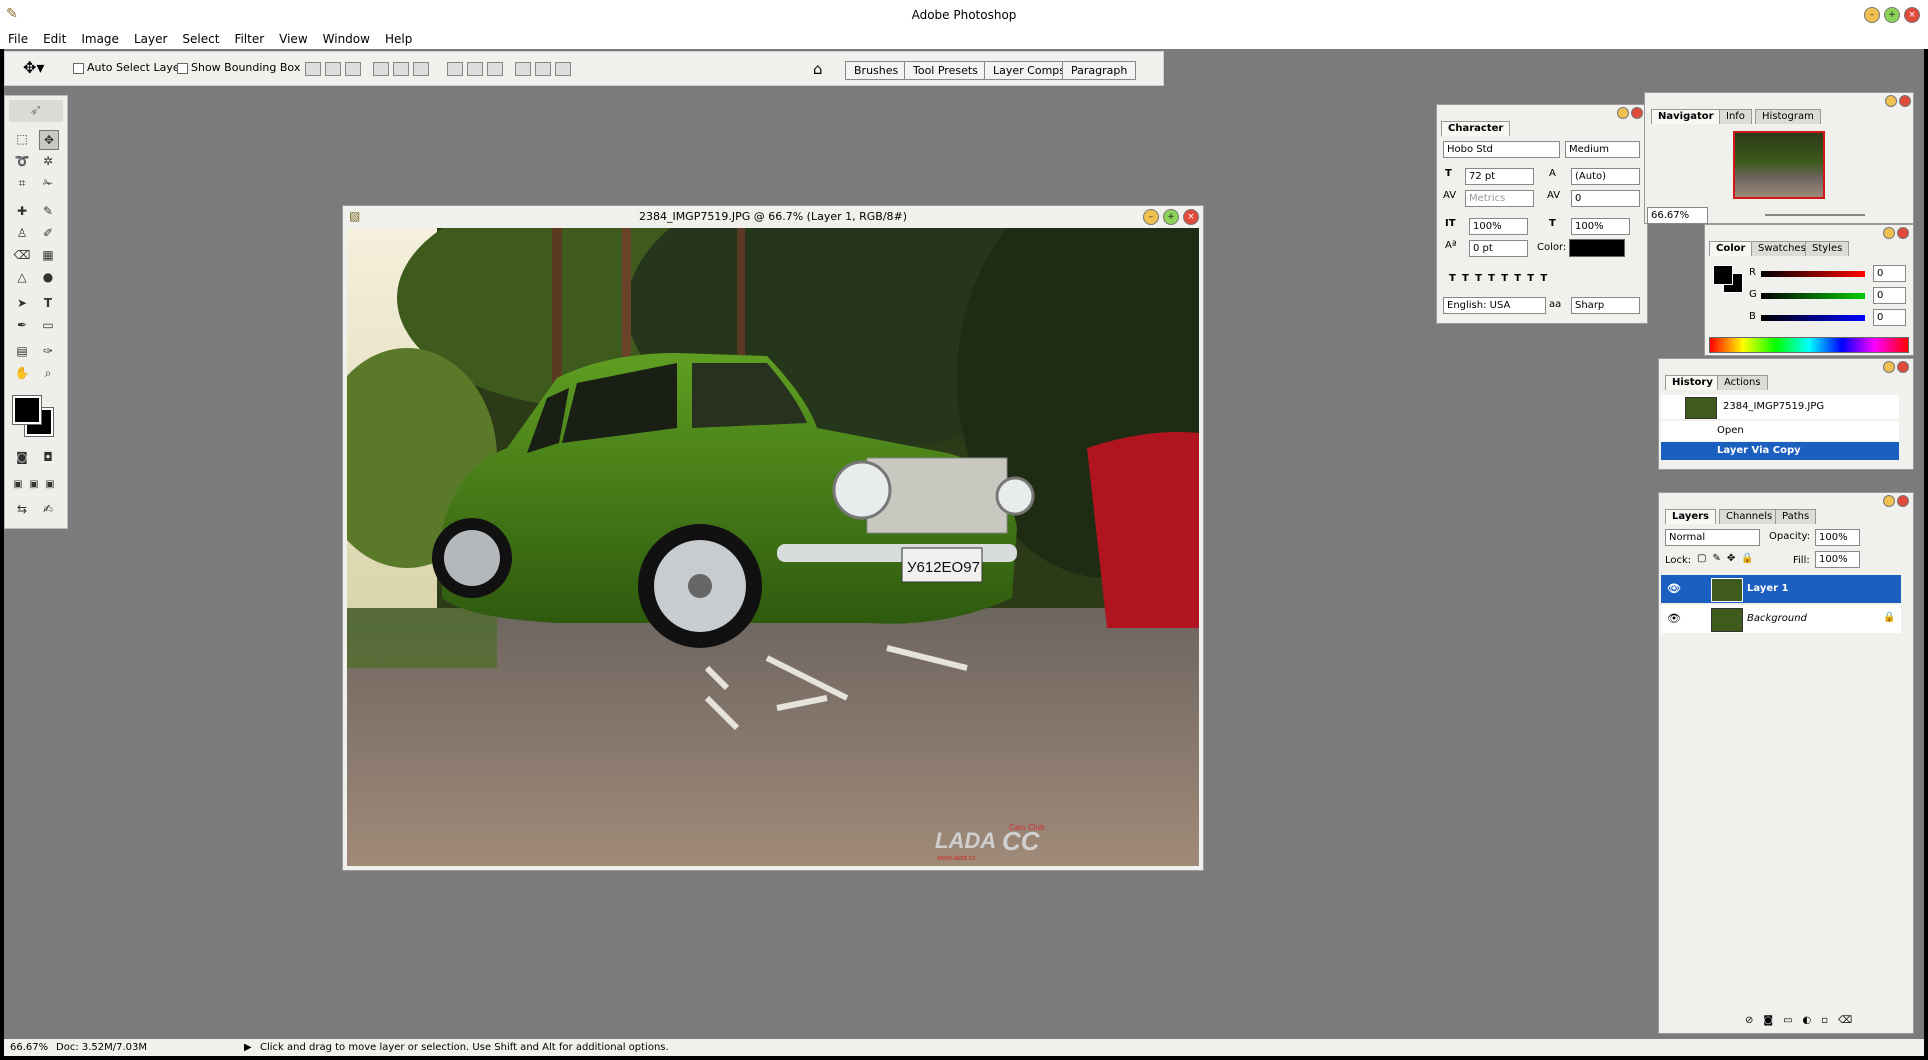 The height and width of the screenshot is (1060, 1928). What do you see at coordinates (1889, 501) in the screenshot?
I see `layers-minimize-icon` at bounding box center [1889, 501].